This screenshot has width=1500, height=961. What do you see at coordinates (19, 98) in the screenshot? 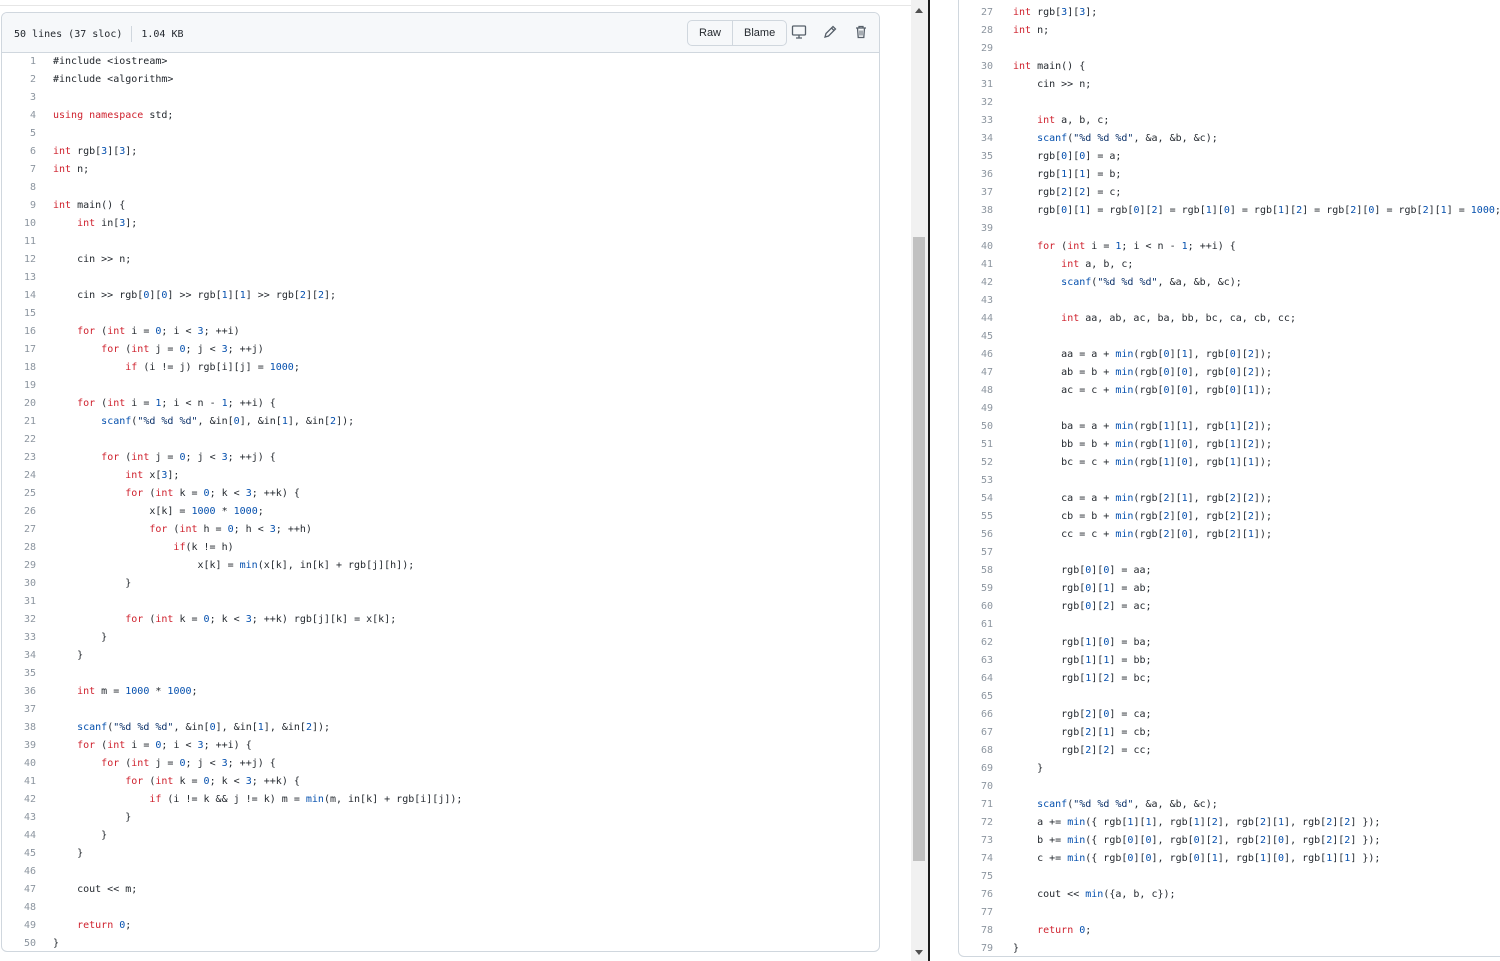
I see `line-number: 3` at bounding box center [19, 98].